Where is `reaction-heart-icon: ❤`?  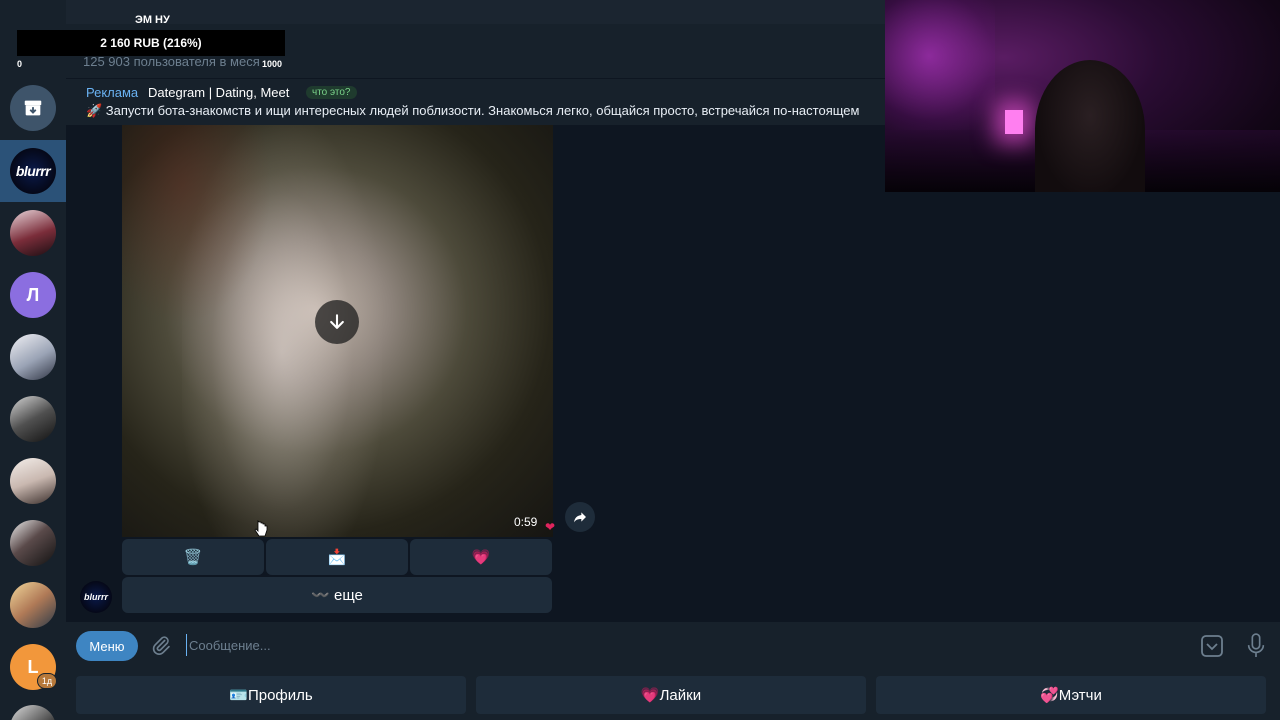
reaction-heart-icon: ❤ is located at coordinates (550, 527).